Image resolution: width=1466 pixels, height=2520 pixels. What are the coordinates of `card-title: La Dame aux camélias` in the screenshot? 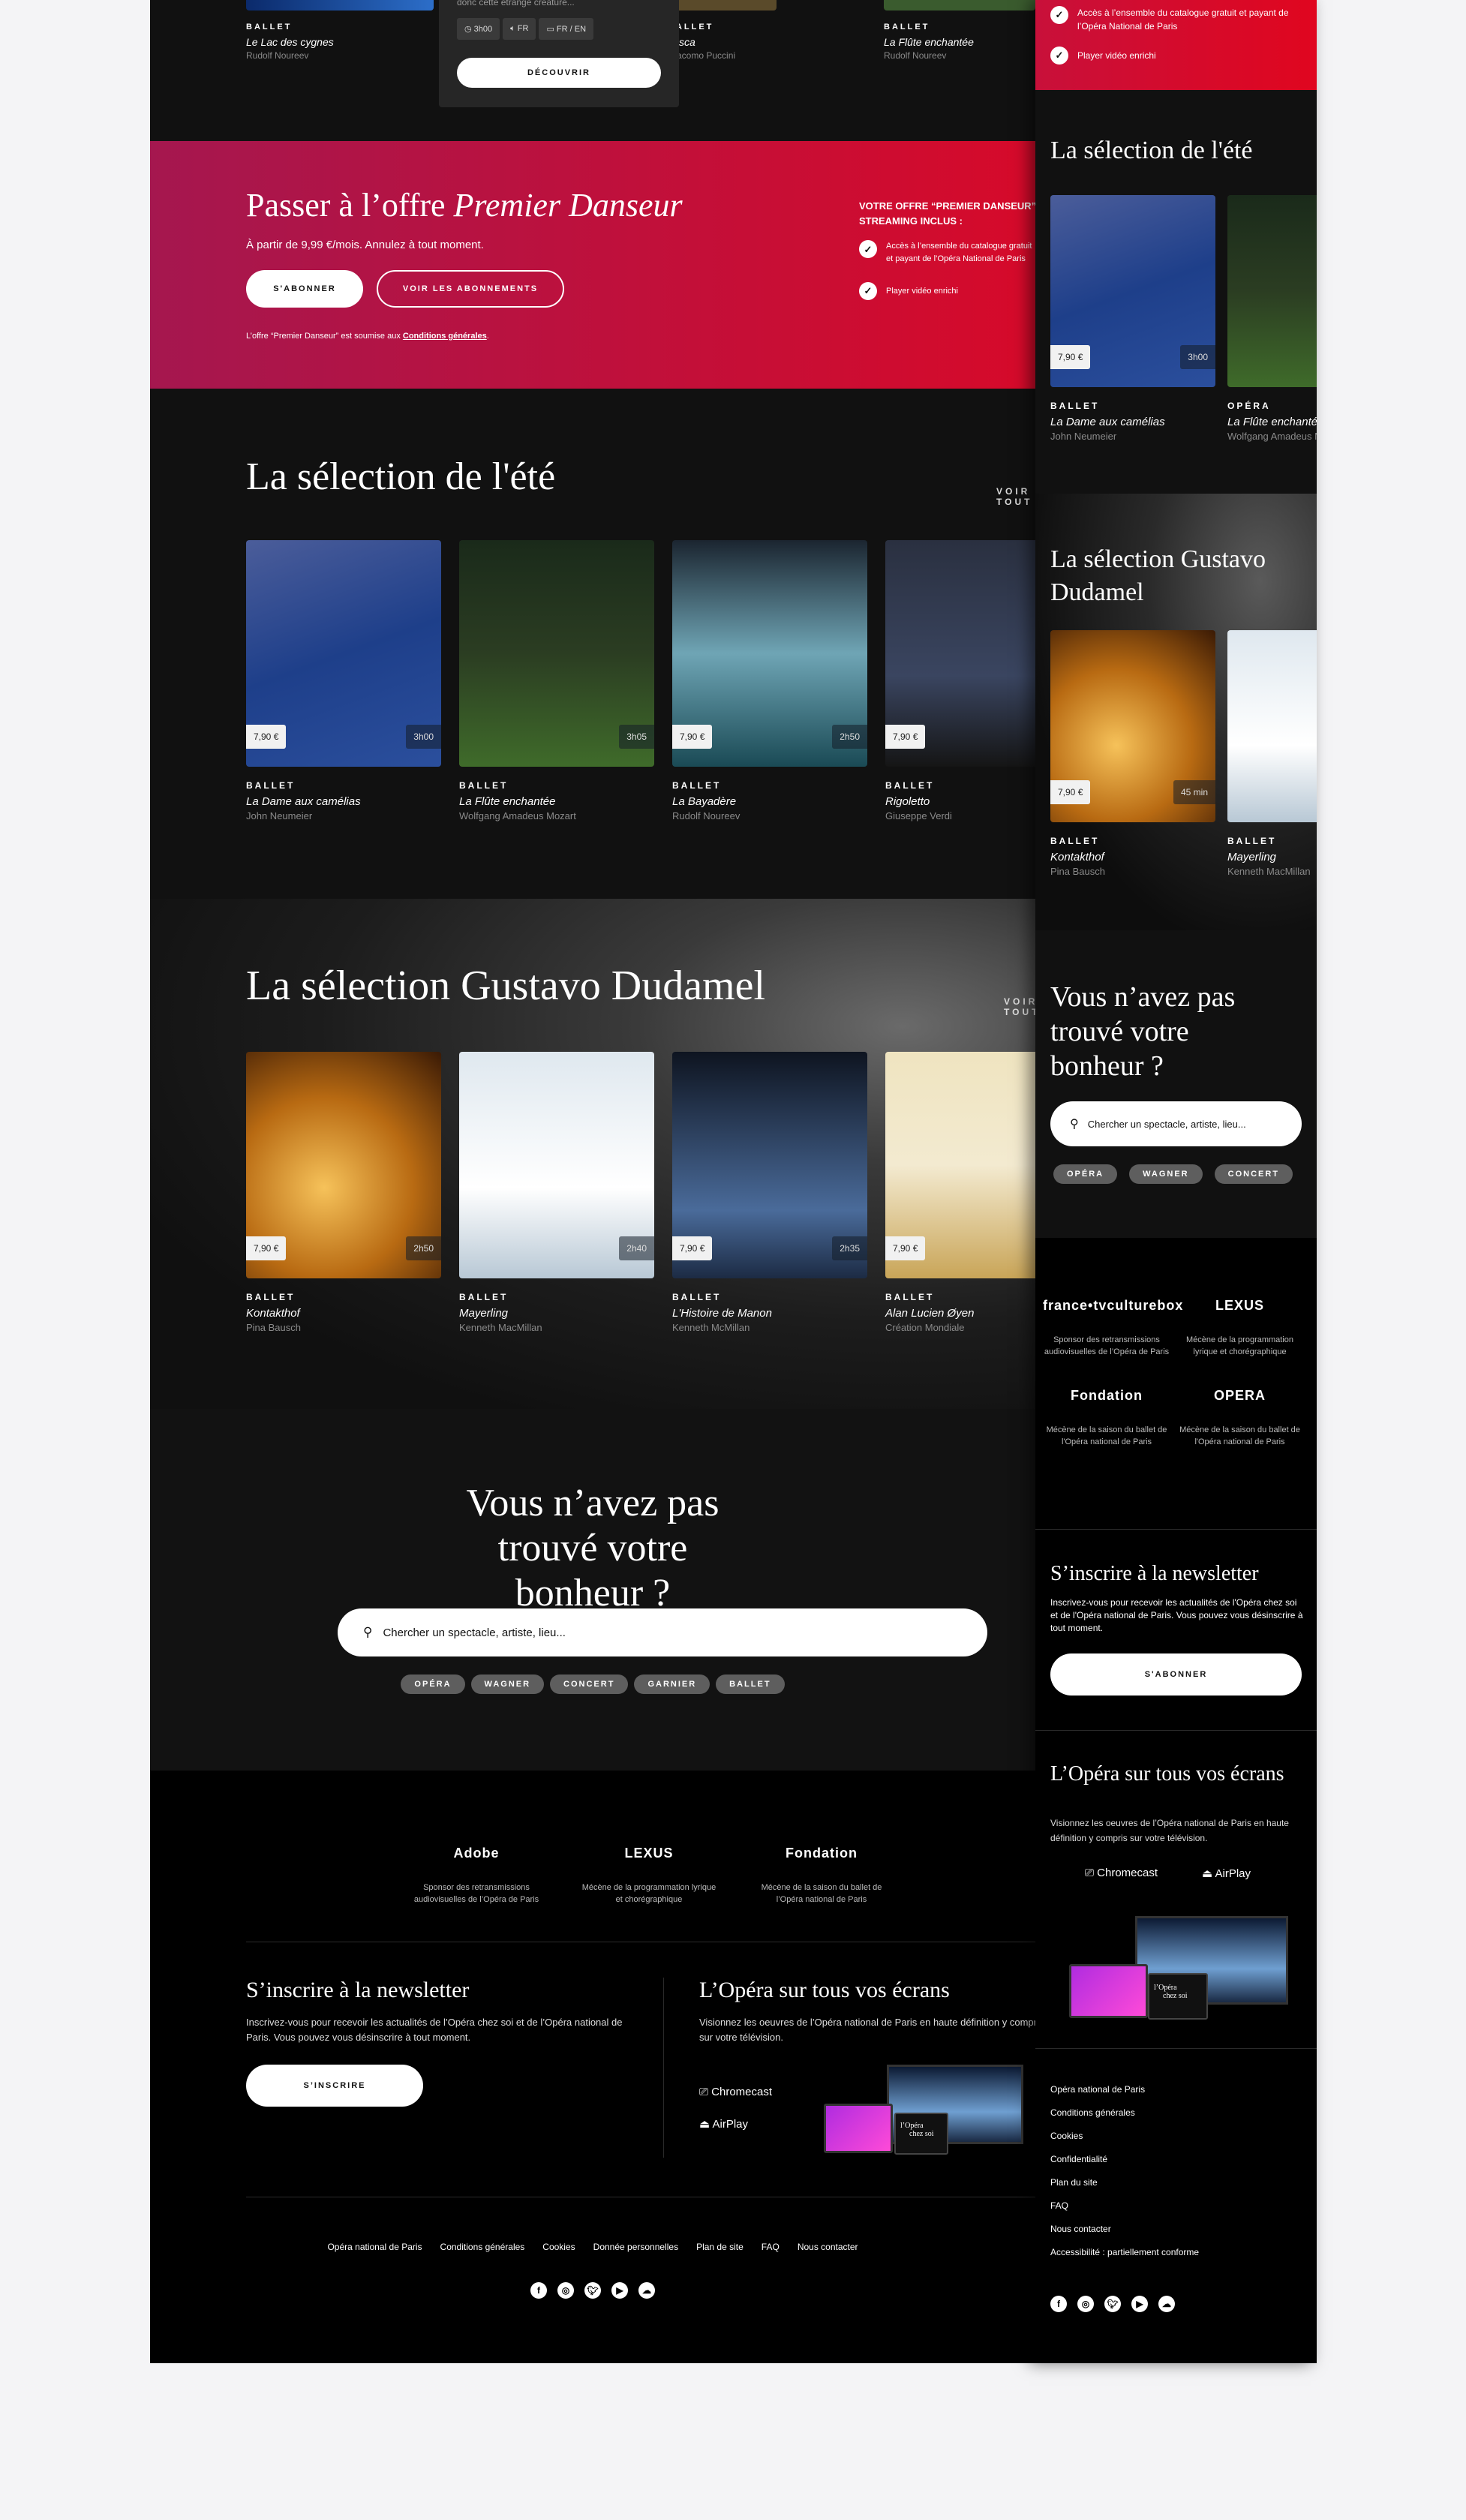 It's located at (303, 801).